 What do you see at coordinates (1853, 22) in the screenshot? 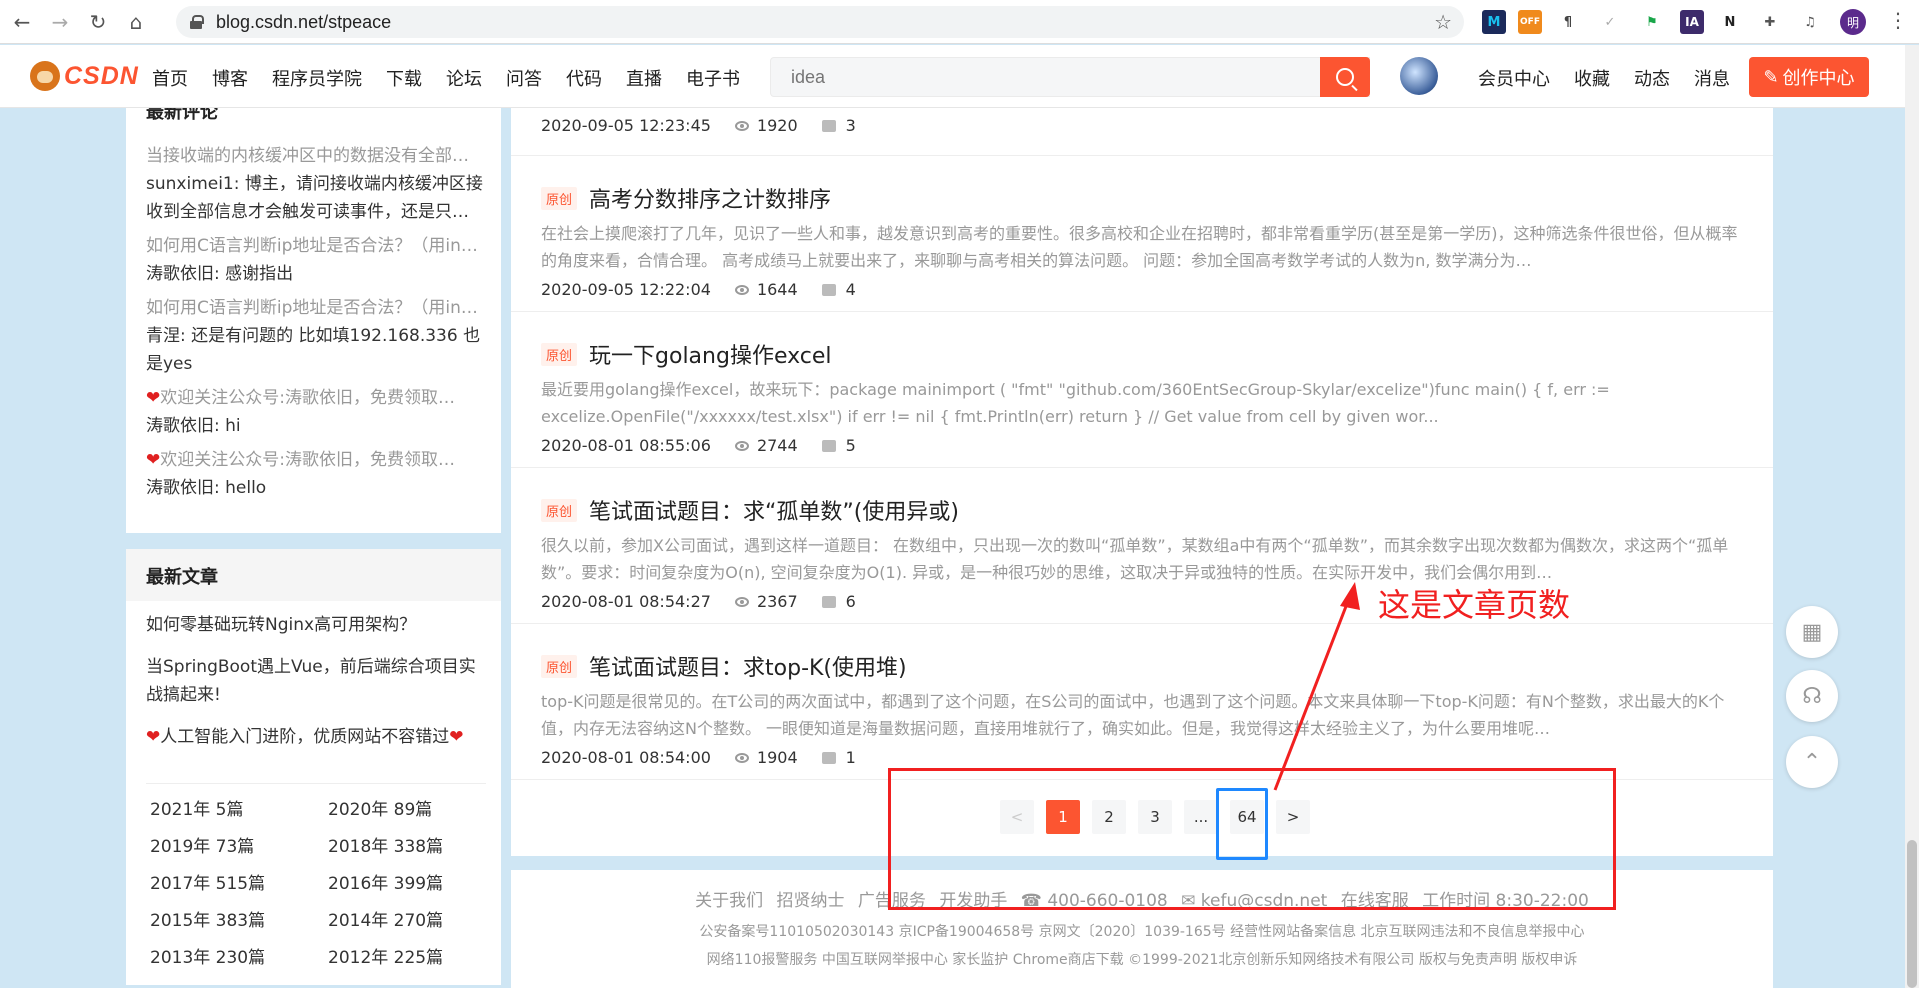
I see `profile-avatar: 明` at bounding box center [1853, 22].